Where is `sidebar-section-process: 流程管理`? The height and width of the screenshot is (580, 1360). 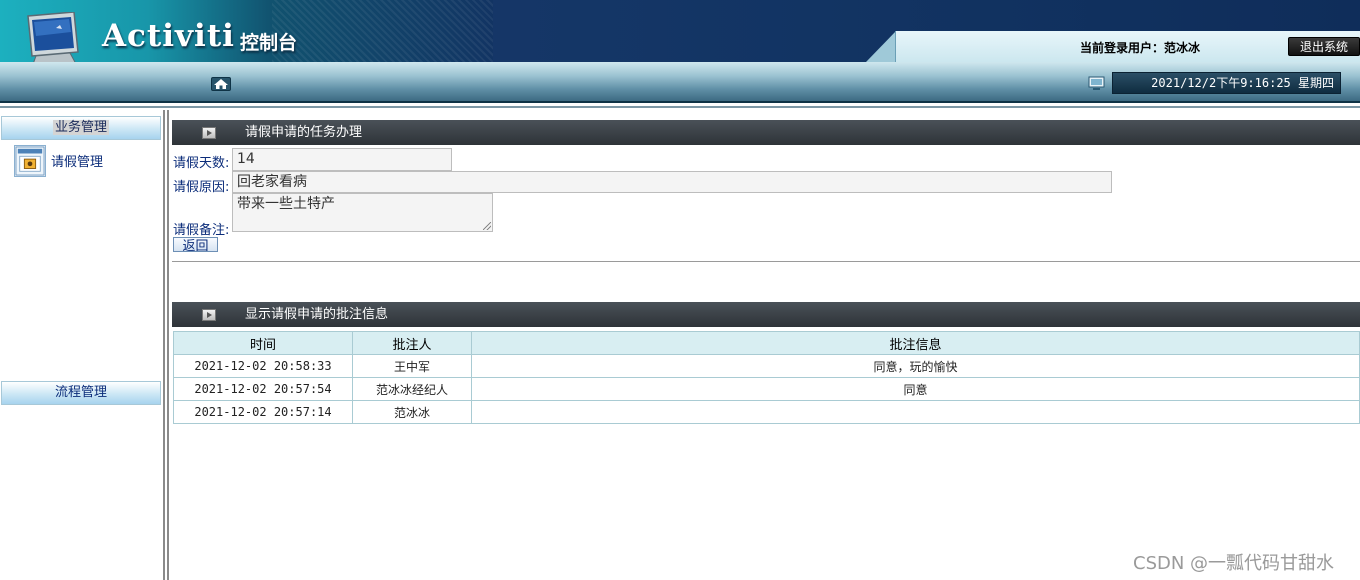
sidebar-section-process: 流程管理 is located at coordinates (81, 393).